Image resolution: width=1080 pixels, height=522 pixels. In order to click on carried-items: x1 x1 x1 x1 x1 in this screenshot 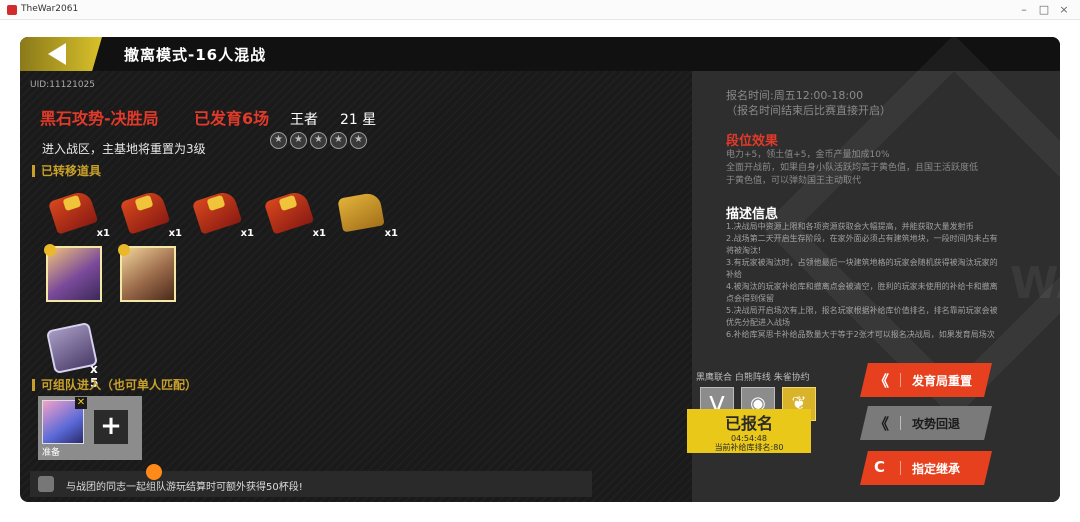, I will do `click(222, 212)`.